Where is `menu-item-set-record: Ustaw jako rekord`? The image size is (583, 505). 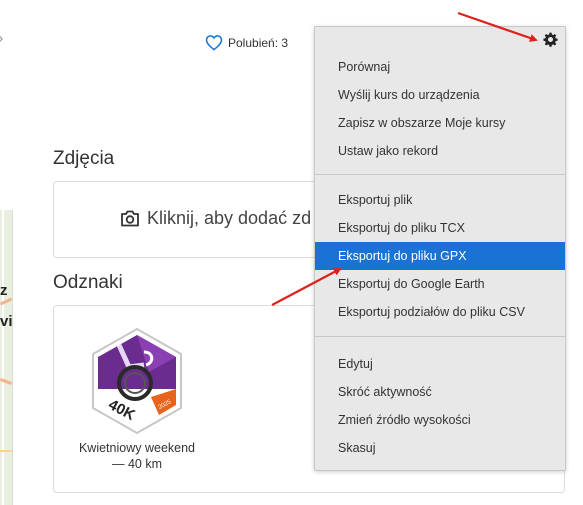
menu-item-set-record: Ustaw jako rekord is located at coordinates (440, 151).